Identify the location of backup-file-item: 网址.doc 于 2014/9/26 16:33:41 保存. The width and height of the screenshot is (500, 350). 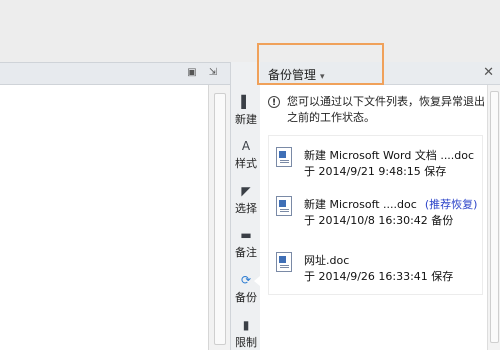
(375, 267).